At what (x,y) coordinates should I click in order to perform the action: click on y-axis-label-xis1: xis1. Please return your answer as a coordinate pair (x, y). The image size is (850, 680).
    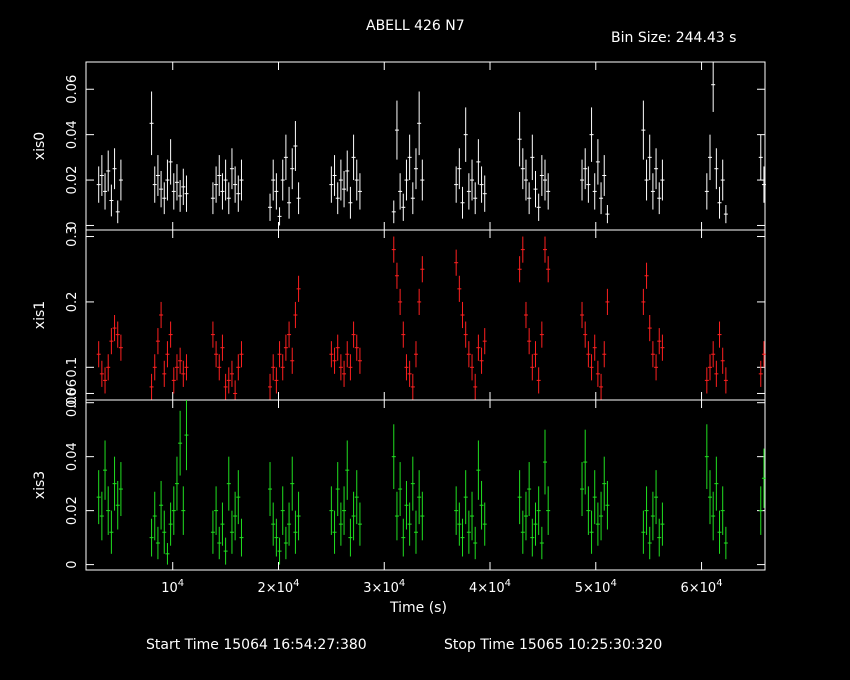
    Looking at the image, I should click on (40, 315).